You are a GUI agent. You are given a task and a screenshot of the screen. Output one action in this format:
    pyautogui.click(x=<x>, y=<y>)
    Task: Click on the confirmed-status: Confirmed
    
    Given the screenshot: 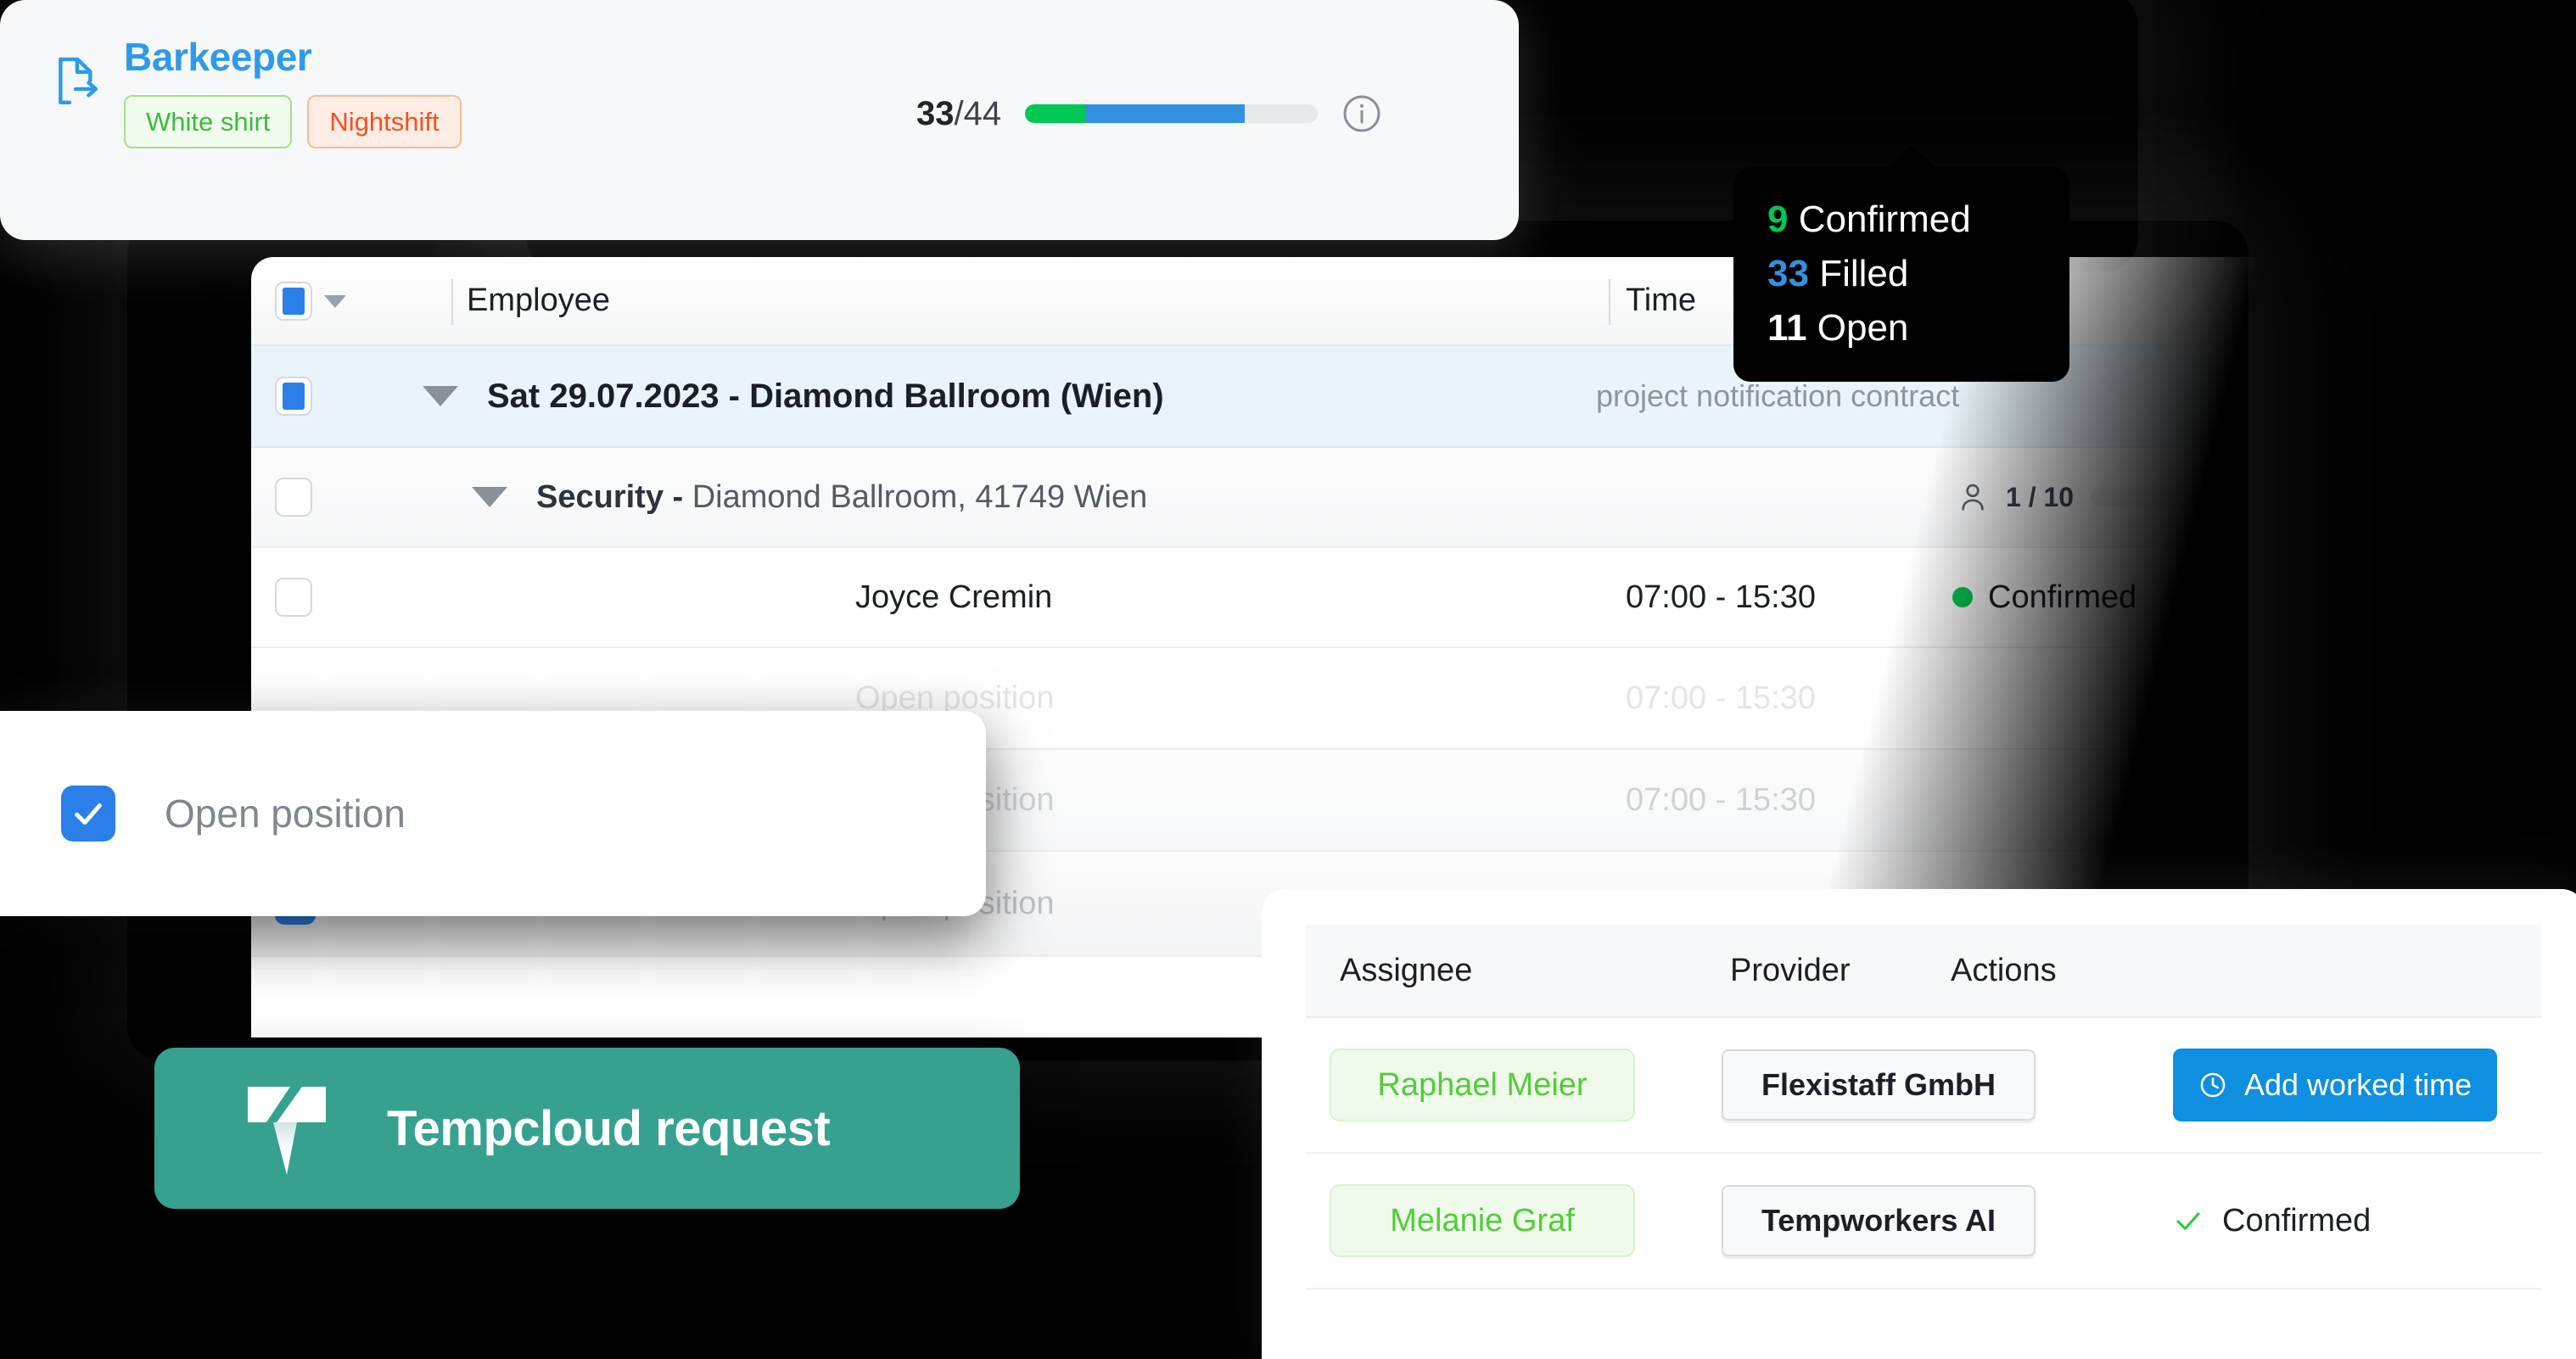 What is the action you would take?
    pyautogui.click(x=2272, y=1221)
    